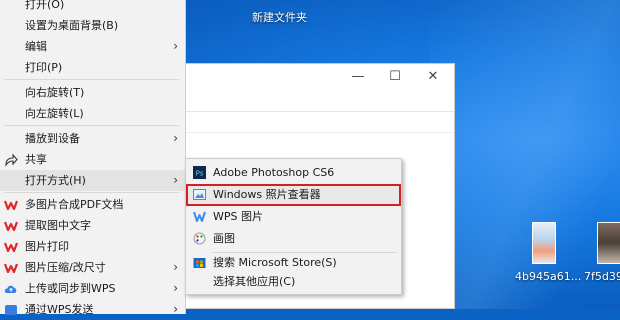 The image size is (620, 320). I want to click on app-choose-other: 选择其他应用(C), so click(293, 282).